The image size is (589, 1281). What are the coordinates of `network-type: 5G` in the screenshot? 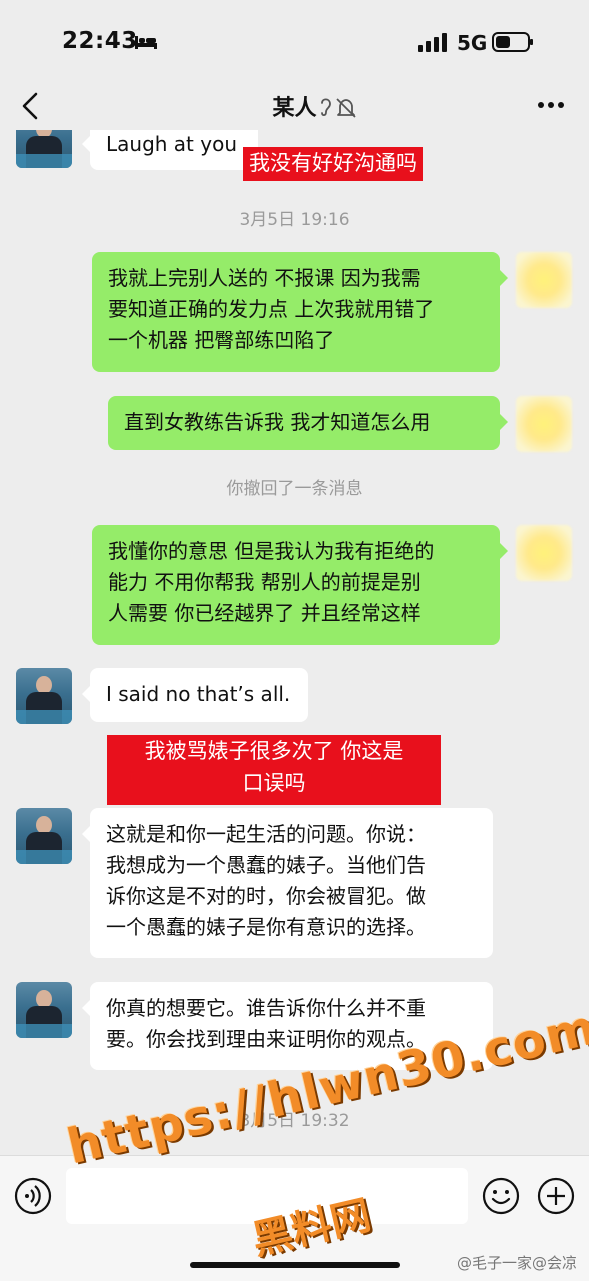 It's located at (472, 43).